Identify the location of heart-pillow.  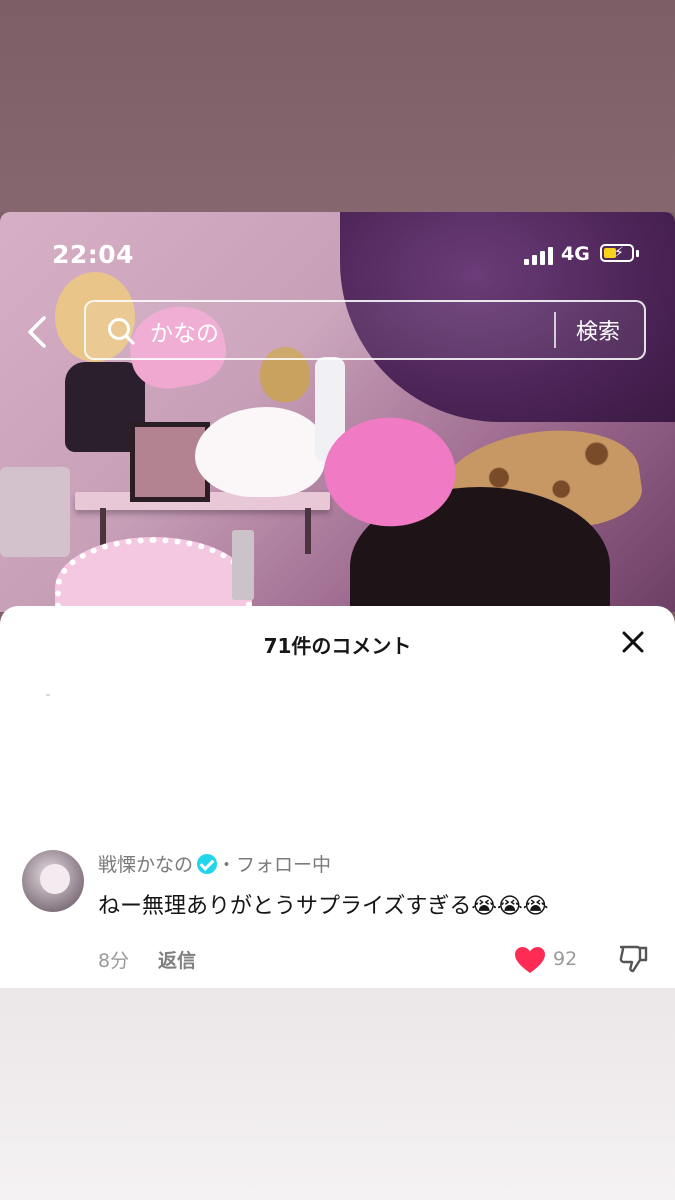
(153, 574).